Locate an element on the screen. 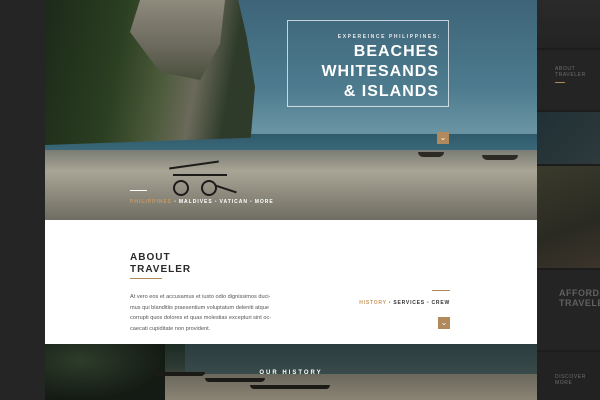 This screenshot has width=600, height=400. preview-block: DISCOVER MORE is located at coordinates (568, 376).